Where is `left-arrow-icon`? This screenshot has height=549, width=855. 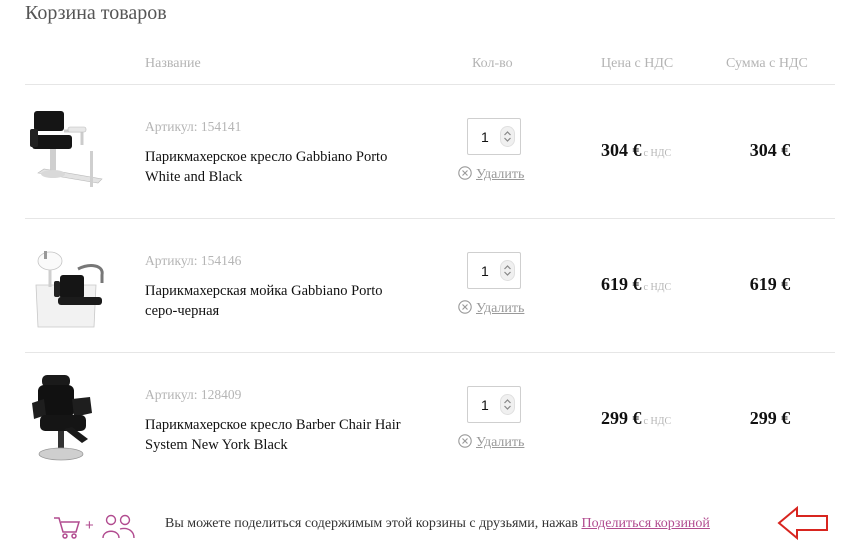 left-arrow-icon is located at coordinates (802, 523).